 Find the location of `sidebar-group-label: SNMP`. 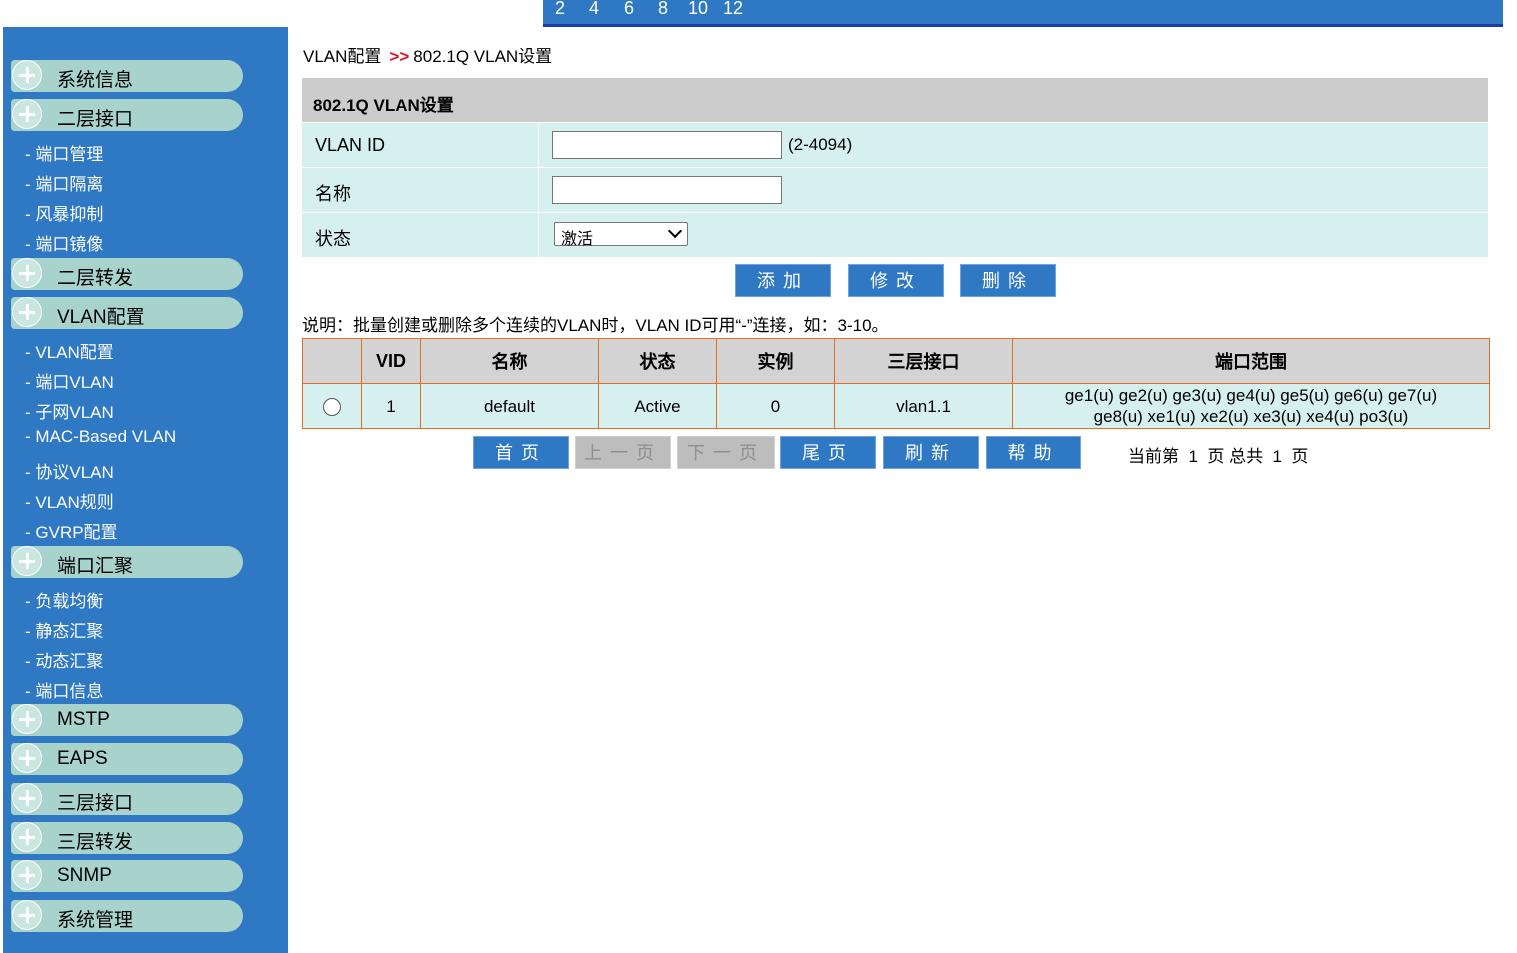

sidebar-group-label: SNMP is located at coordinates (84, 875).